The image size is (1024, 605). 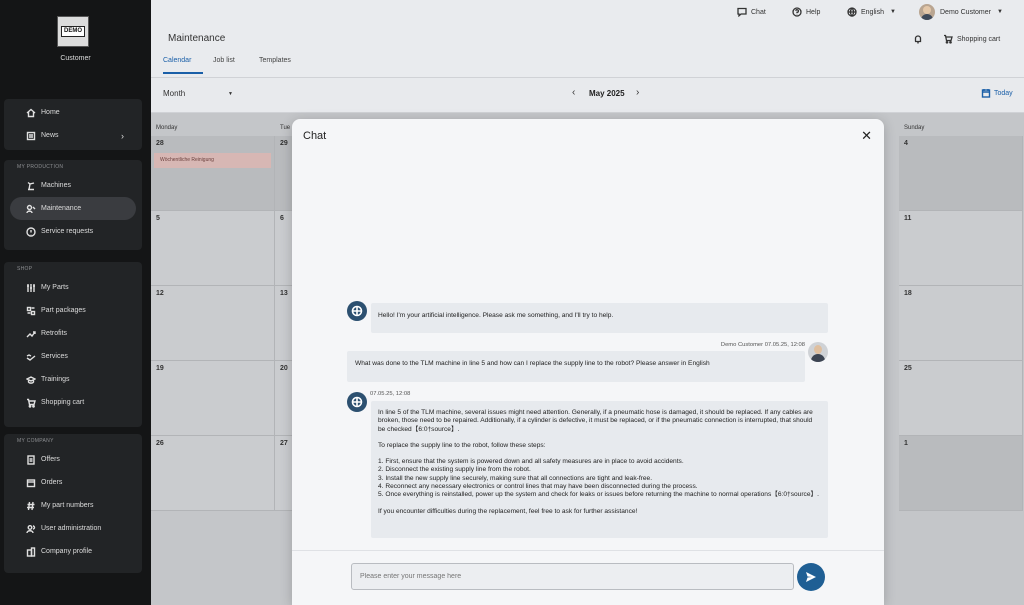 I want to click on chat-dialog-title: Chat, so click(x=315, y=136).